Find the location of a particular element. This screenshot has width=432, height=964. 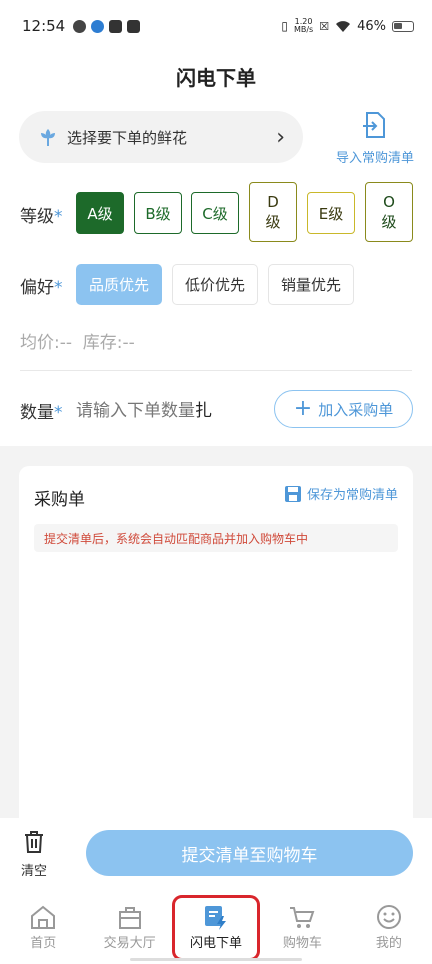

tab-home-label: 首页 is located at coordinates (43, 943).